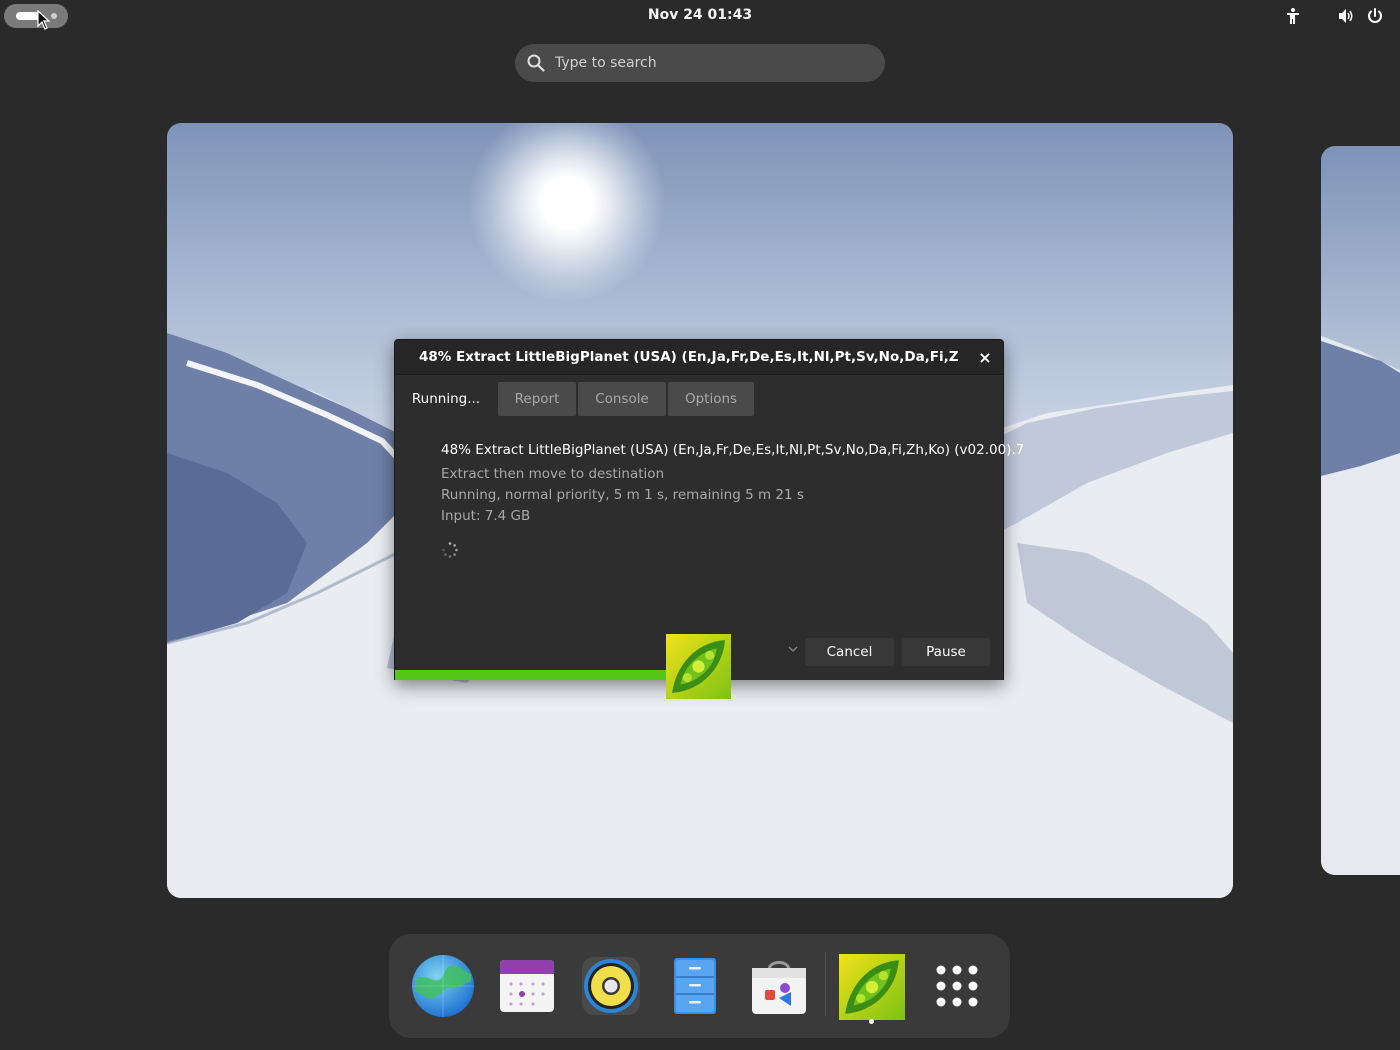 This screenshot has width=1400, height=1050. I want to click on activities-button, so click(36, 16).